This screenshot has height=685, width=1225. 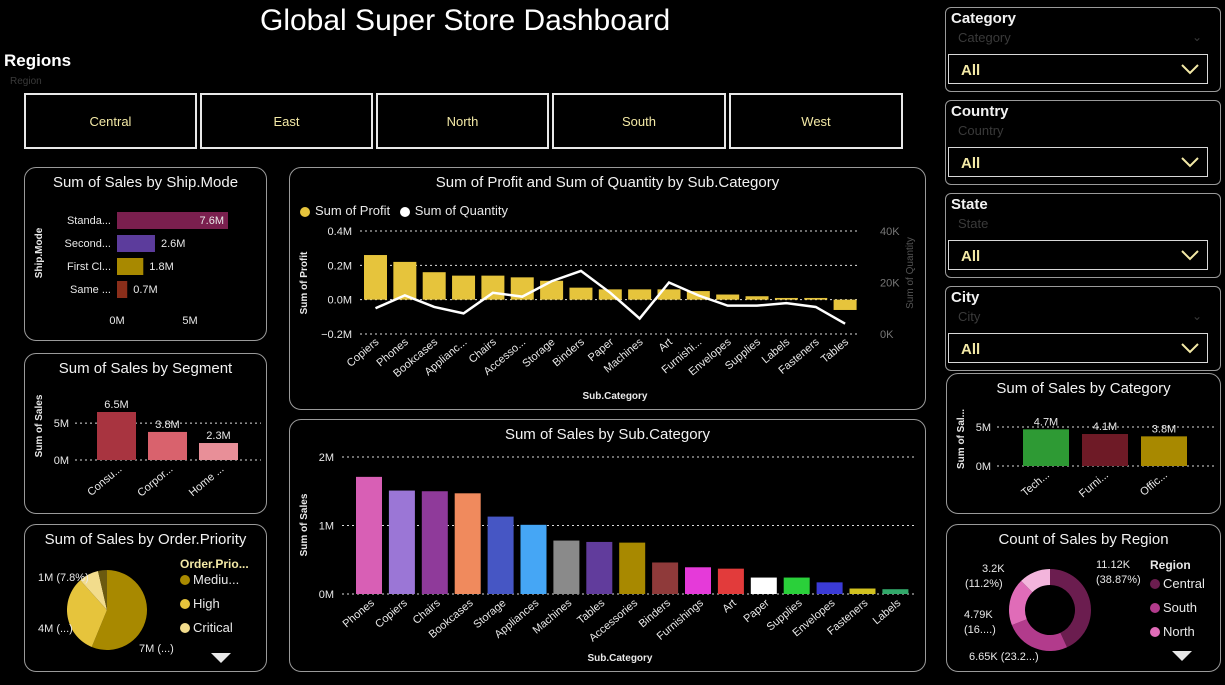 What do you see at coordinates (1046, 422) in the screenshot?
I see `data-label: 4.7M` at bounding box center [1046, 422].